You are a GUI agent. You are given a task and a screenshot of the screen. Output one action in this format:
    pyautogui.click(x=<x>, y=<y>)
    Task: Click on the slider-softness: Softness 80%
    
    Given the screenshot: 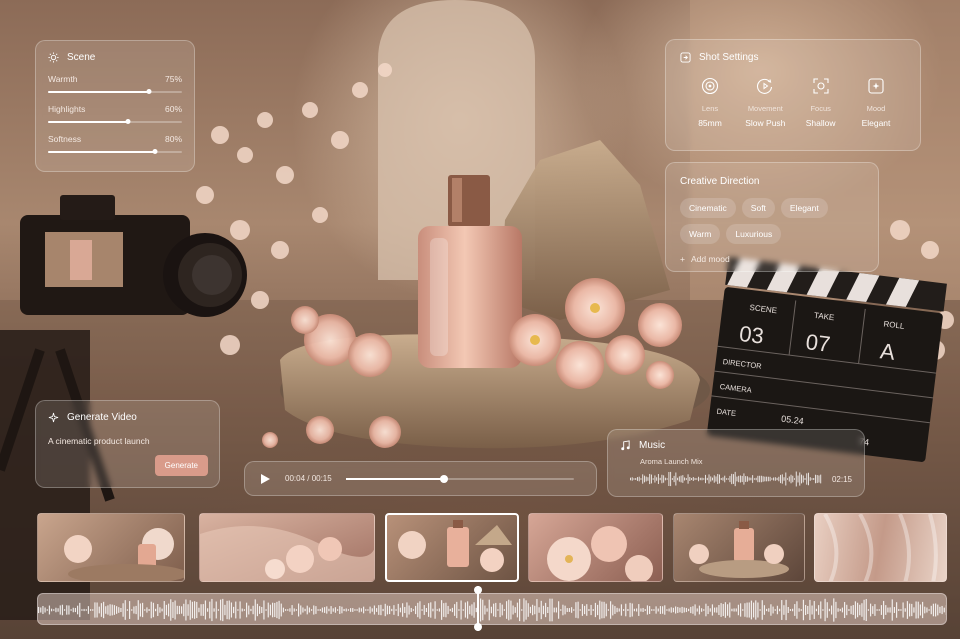 What is the action you would take?
    pyautogui.click(x=115, y=144)
    